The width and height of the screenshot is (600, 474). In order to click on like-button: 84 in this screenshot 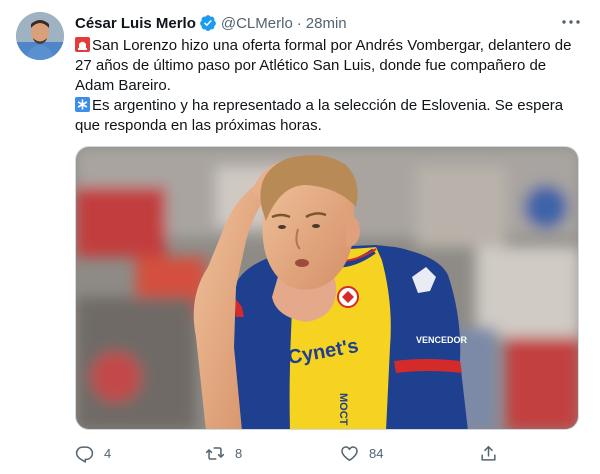, I will do `click(361, 453)`.